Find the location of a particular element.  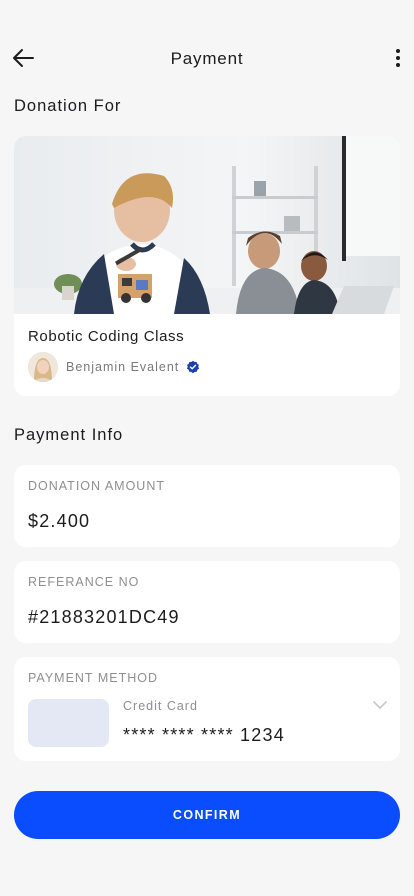

reference-number-field: REFERANCE NO #21883201DC49 is located at coordinates (207, 602).